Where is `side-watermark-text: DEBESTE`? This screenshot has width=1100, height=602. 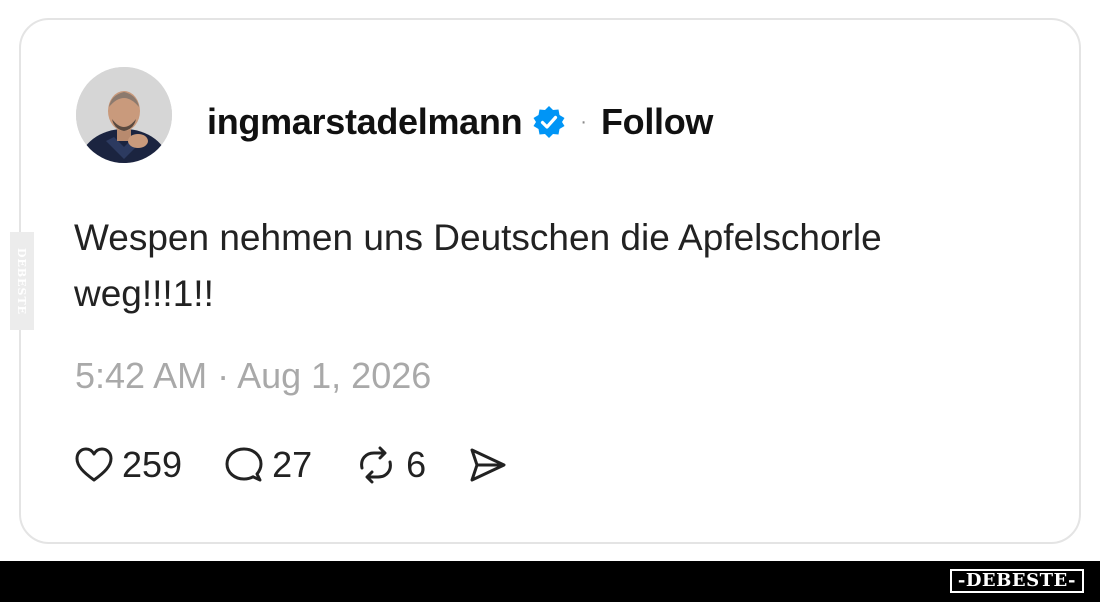
side-watermark-text: DEBESTE is located at coordinates (22, 281).